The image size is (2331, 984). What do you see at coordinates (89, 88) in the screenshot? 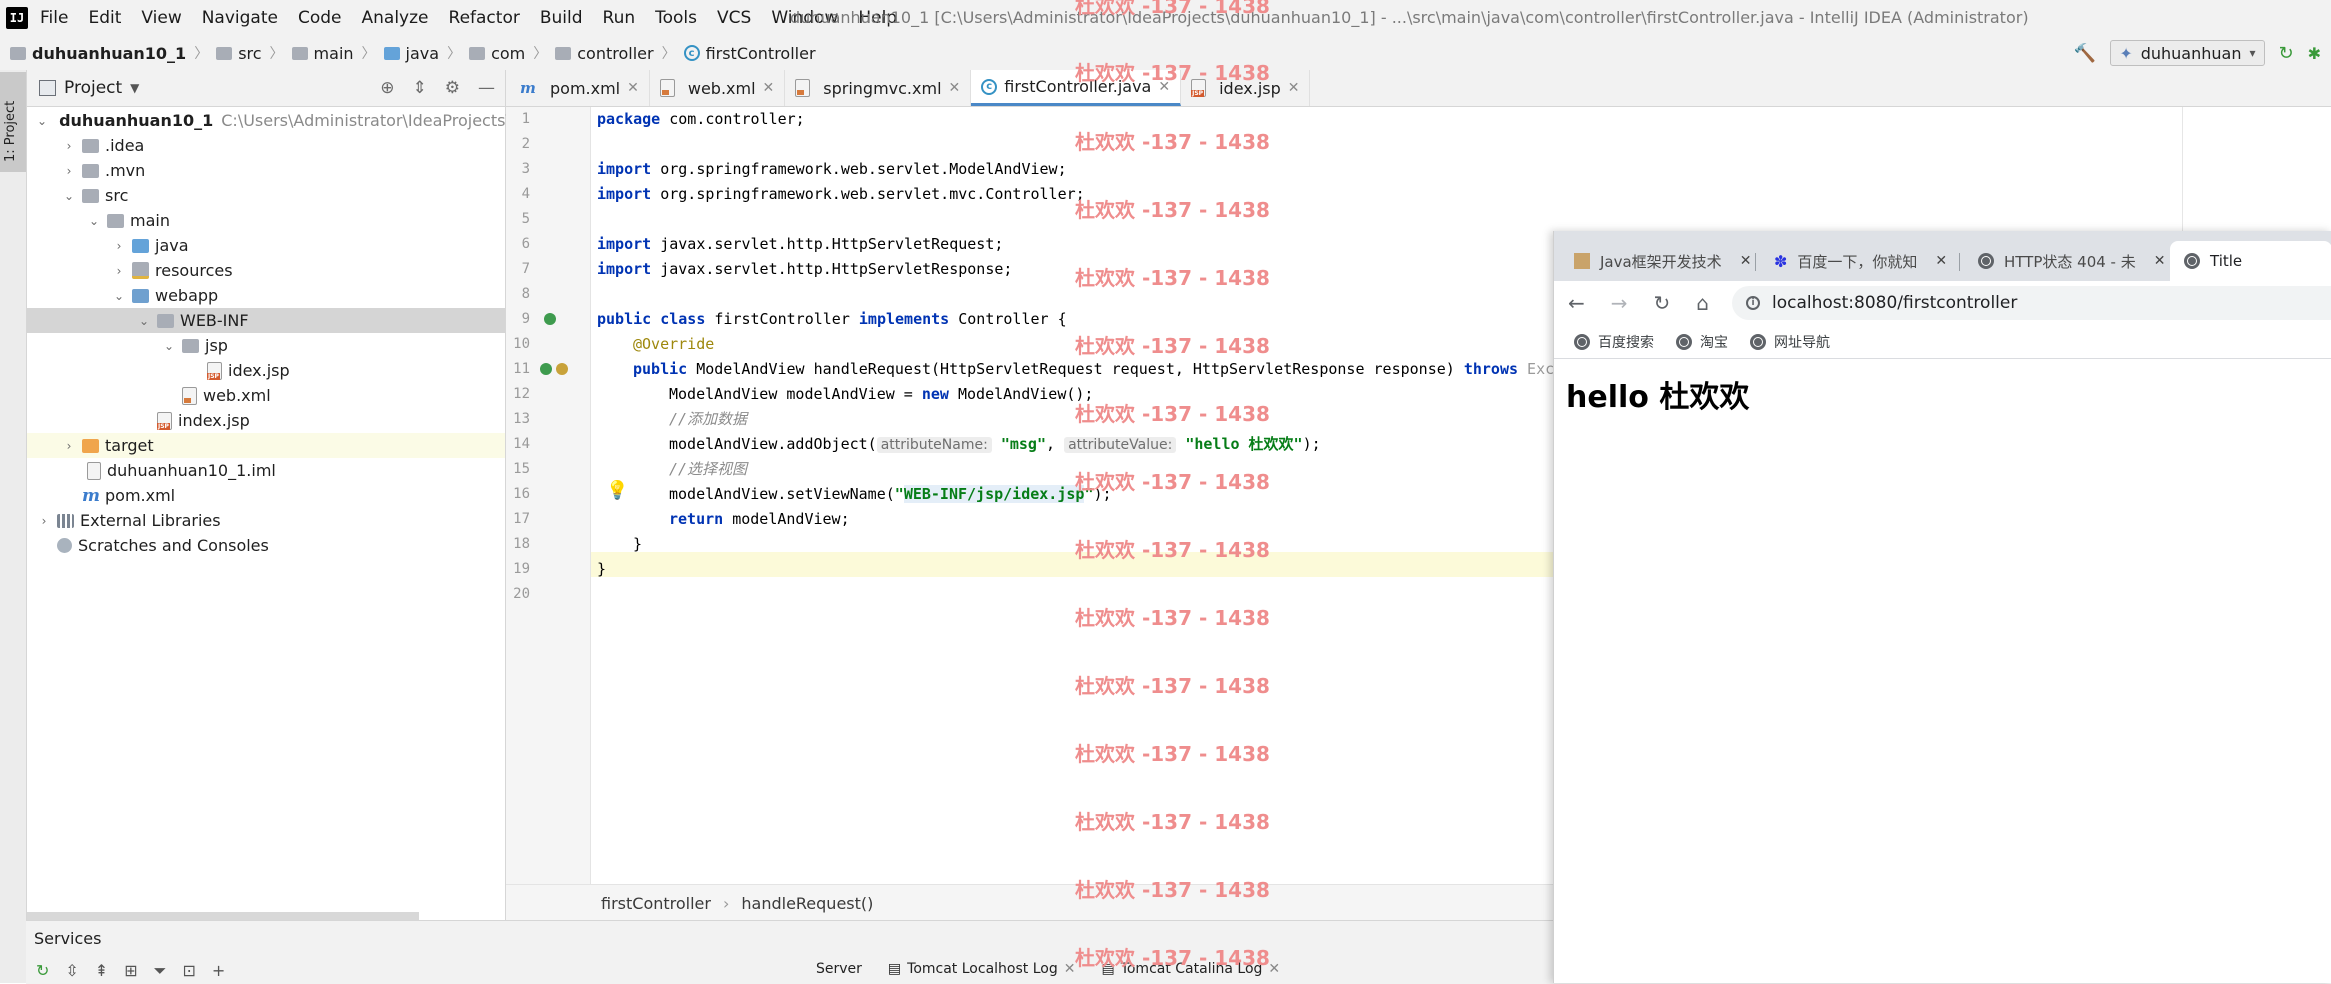
I see `project-view-select: Project ▼` at bounding box center [89, 88].